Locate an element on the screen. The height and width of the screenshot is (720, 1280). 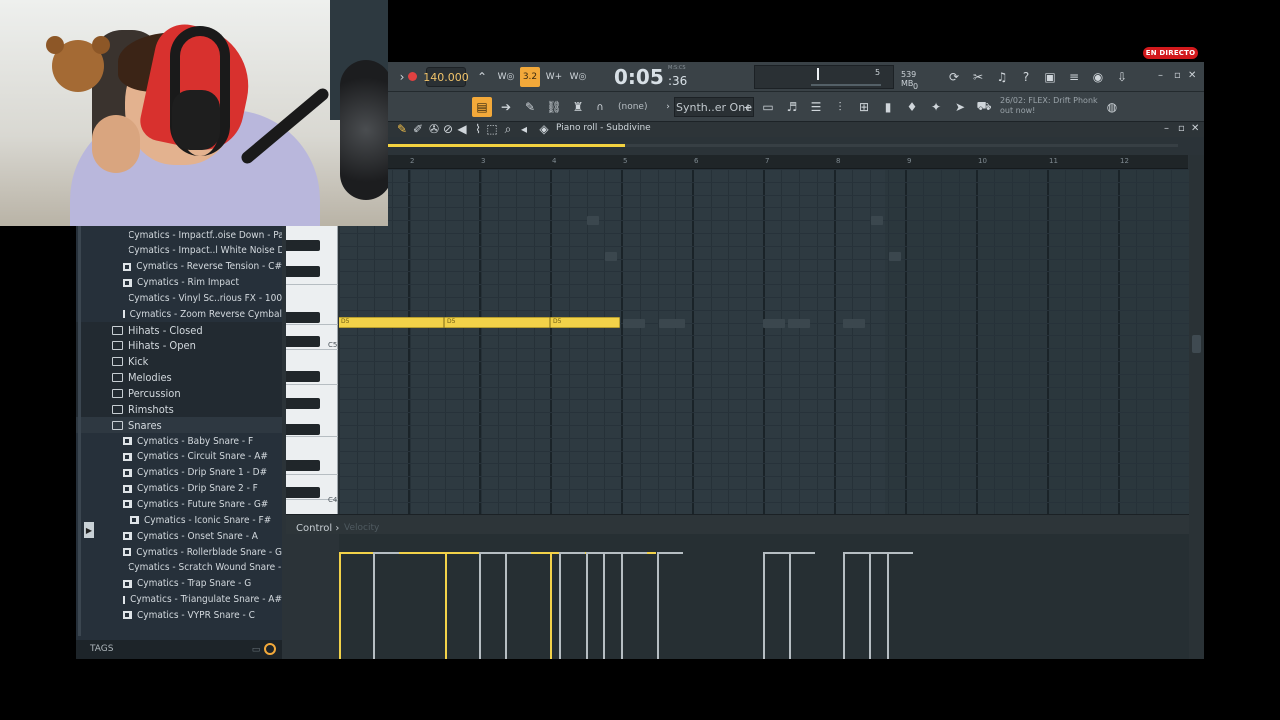
browser-file: Cymatics - Impact..l White Noise Down is located at coordinates (179, 251).